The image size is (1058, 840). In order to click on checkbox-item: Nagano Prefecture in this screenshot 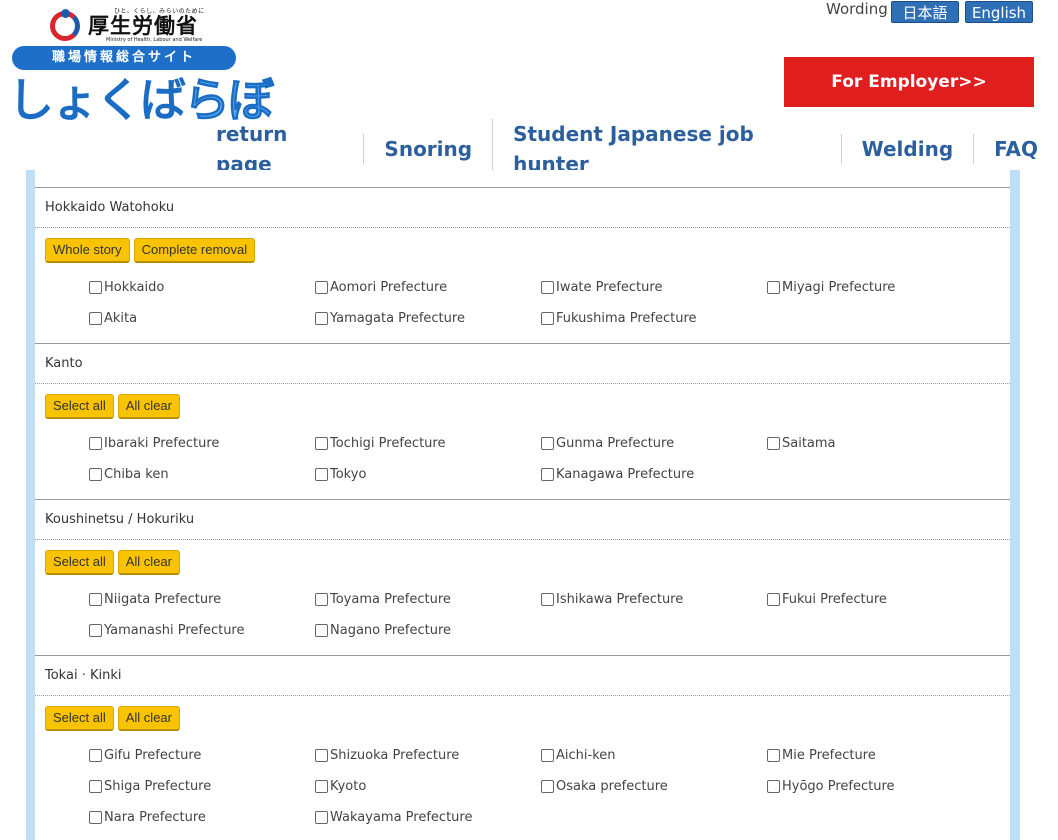, I will do `click(428, 630)`.